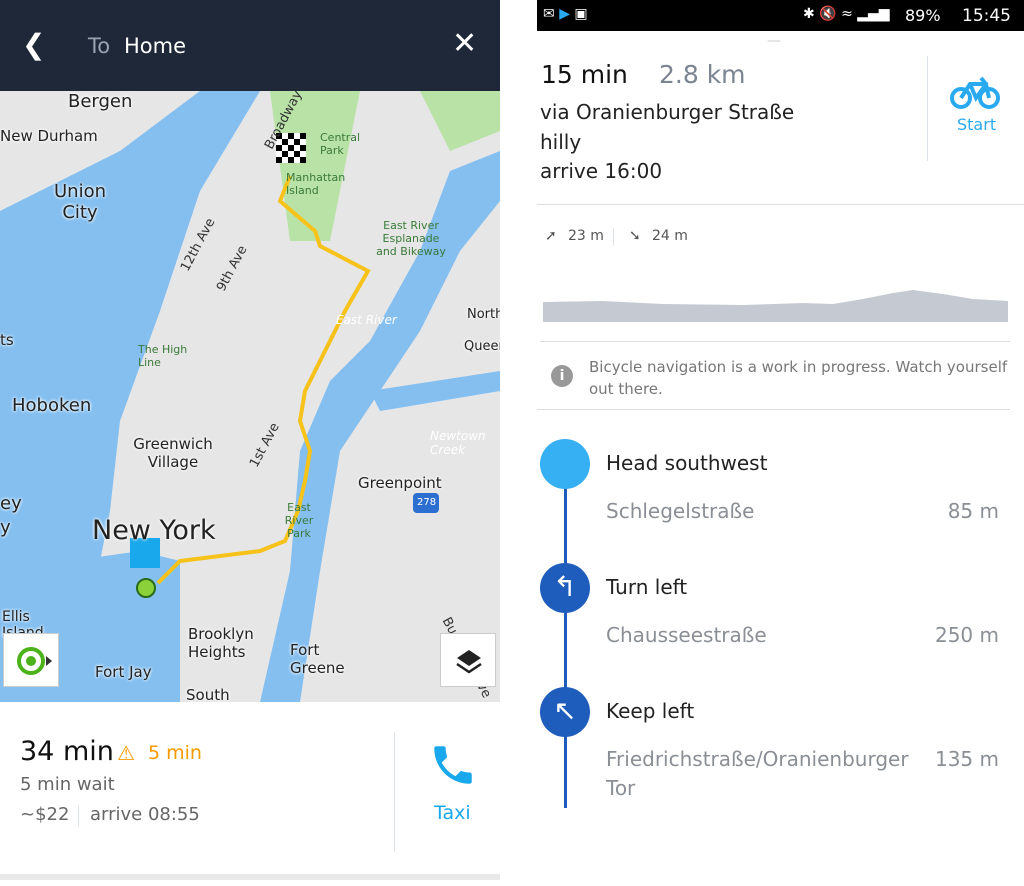 This screenshot has width=1024, height=886. I want to click on highway-shield: 278, so click(427, 502).